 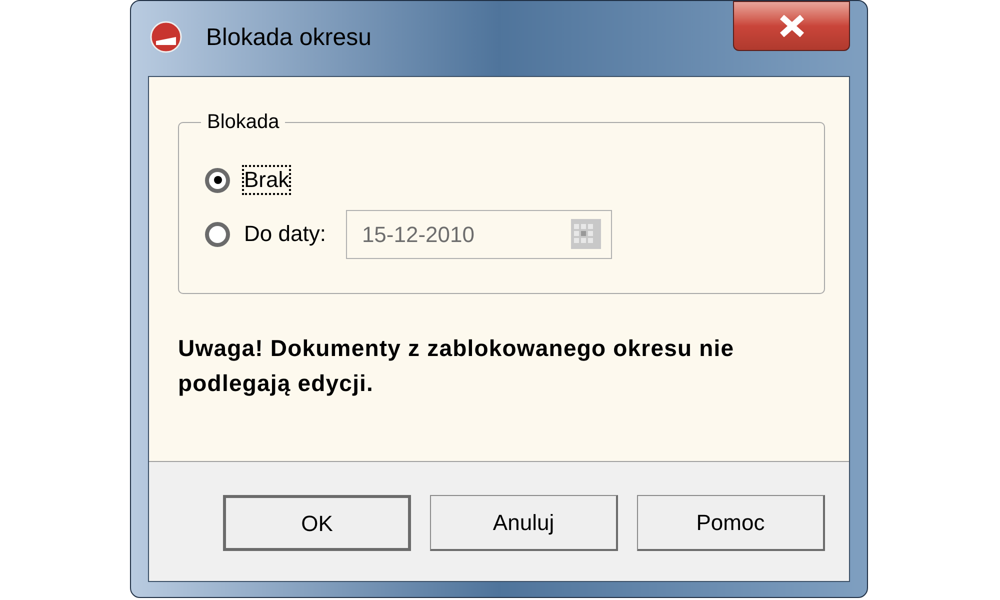 I want to click on close-button, so click(x=791, y=26).